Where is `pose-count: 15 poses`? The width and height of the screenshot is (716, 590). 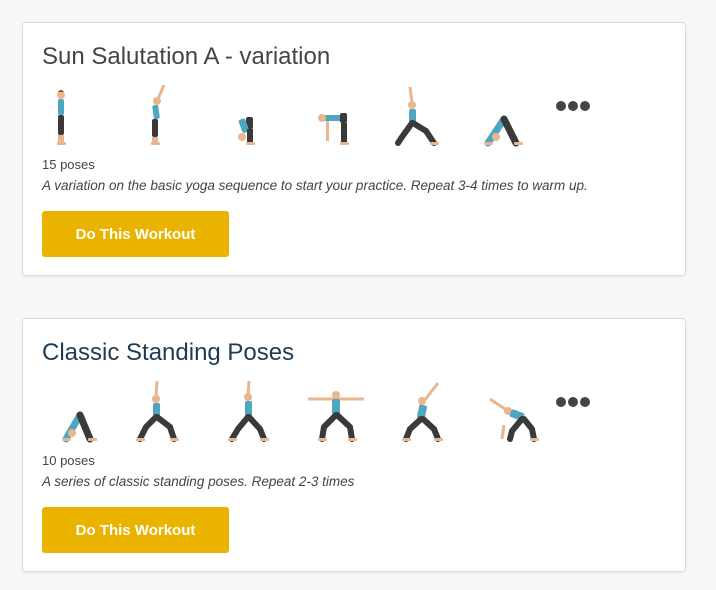 pose-count: 15 poses is located at coordinates (68, 164).